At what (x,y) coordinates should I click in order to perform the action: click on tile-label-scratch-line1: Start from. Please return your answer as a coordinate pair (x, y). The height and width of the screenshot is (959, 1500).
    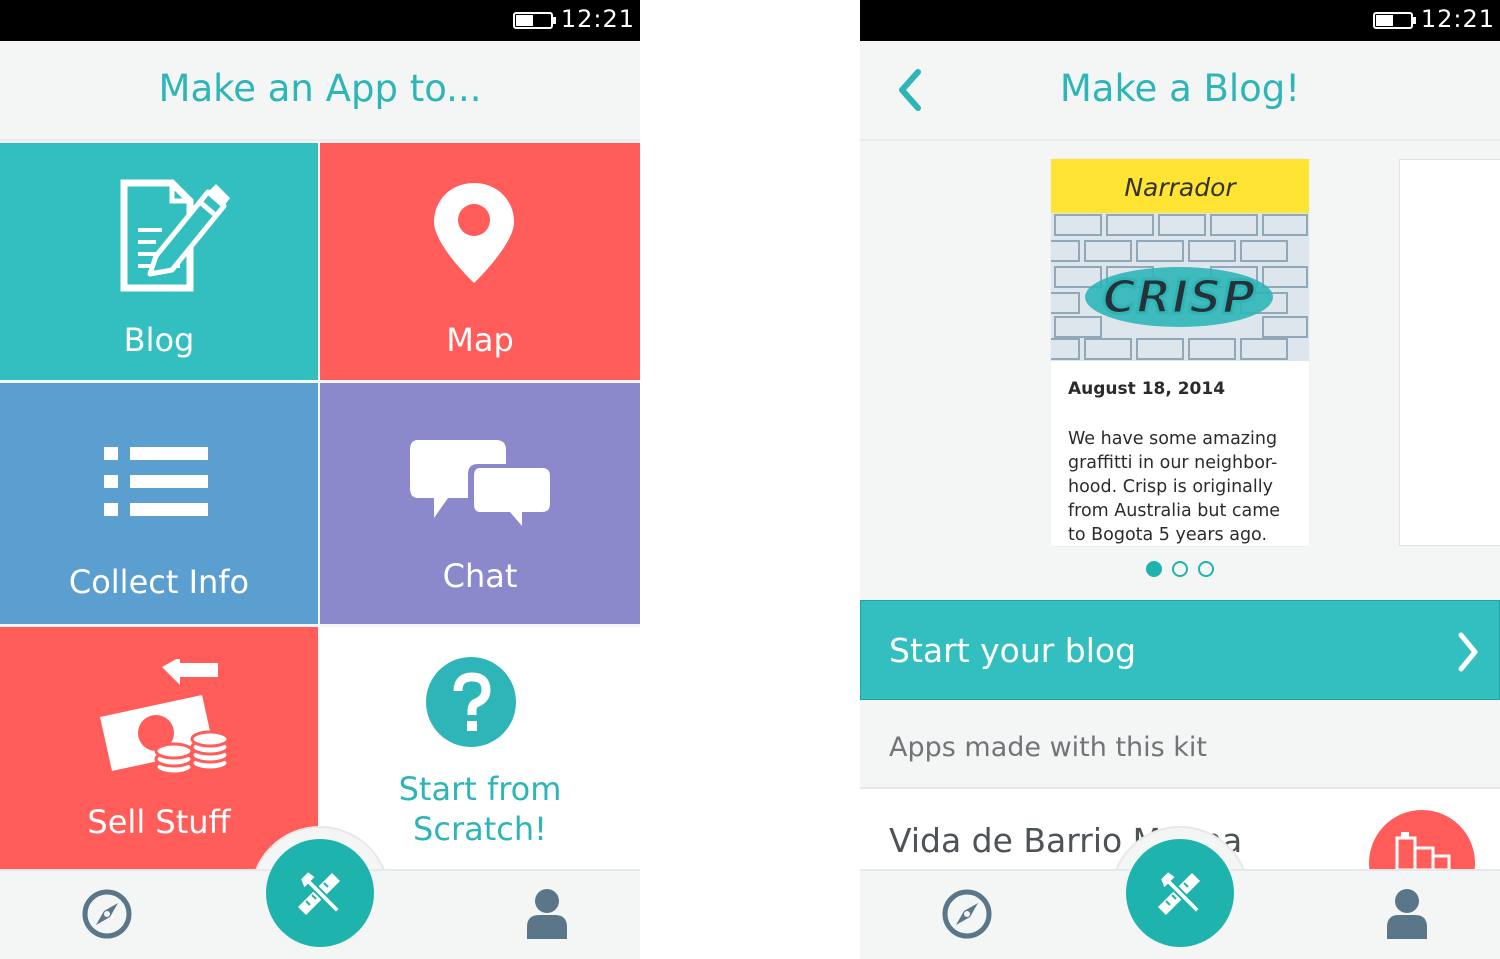
    Looking at the image, I should click on (480, 789).